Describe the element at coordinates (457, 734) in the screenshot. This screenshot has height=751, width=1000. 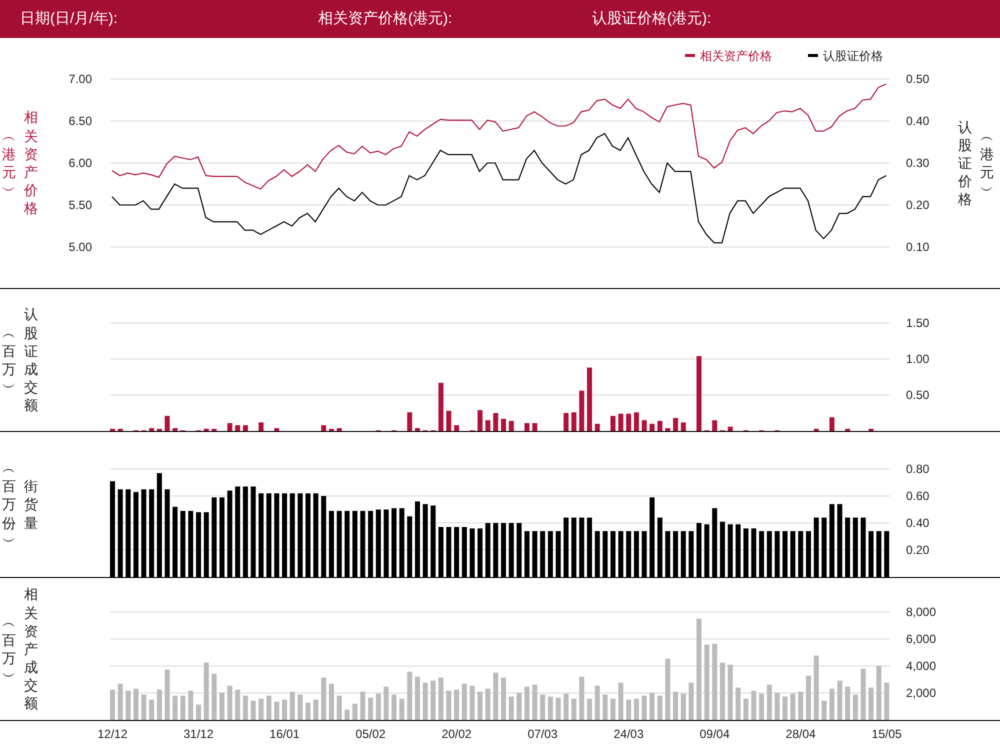
I see `axis-tick-label: 20/02` at that location.